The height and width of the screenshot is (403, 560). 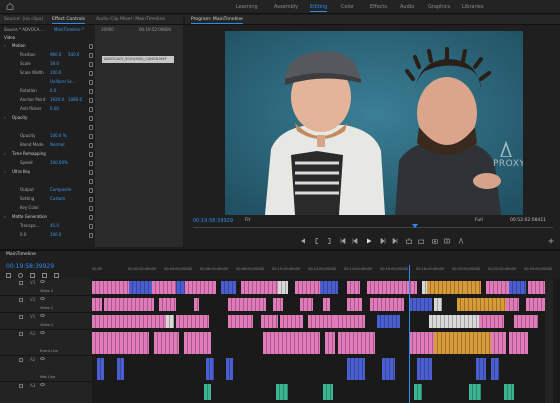 I want to click on program-timecode: 00:19:58:39929, so click(x=213, y=221).